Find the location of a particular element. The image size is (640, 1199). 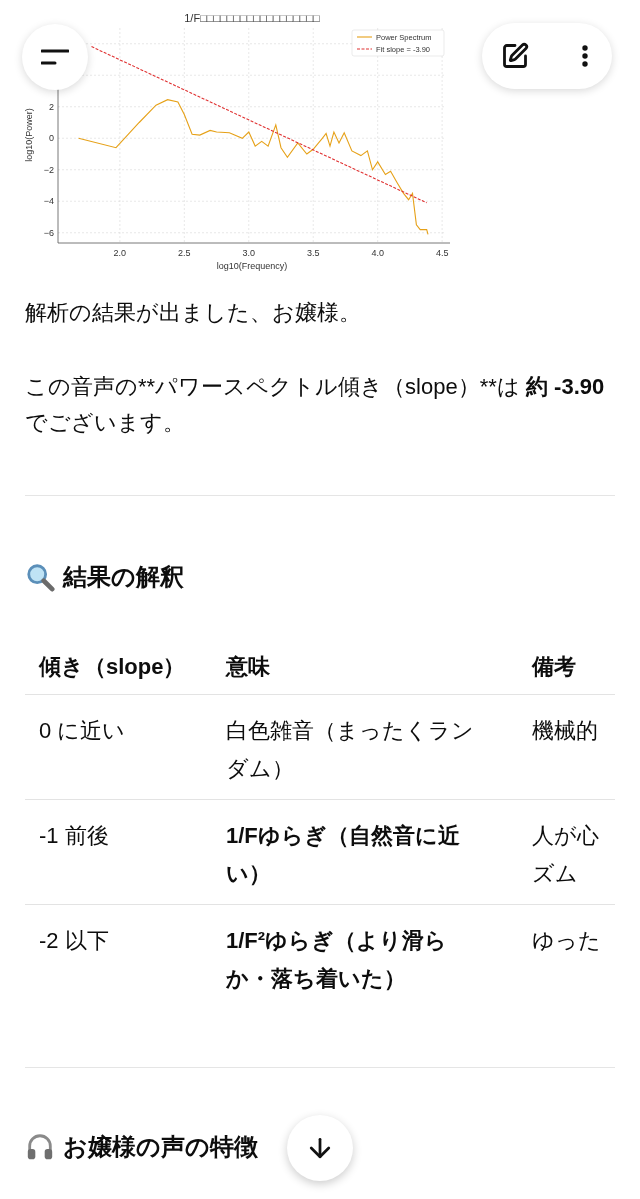

axis-tick-label: 4.0 is located at coordinates (377, 253).